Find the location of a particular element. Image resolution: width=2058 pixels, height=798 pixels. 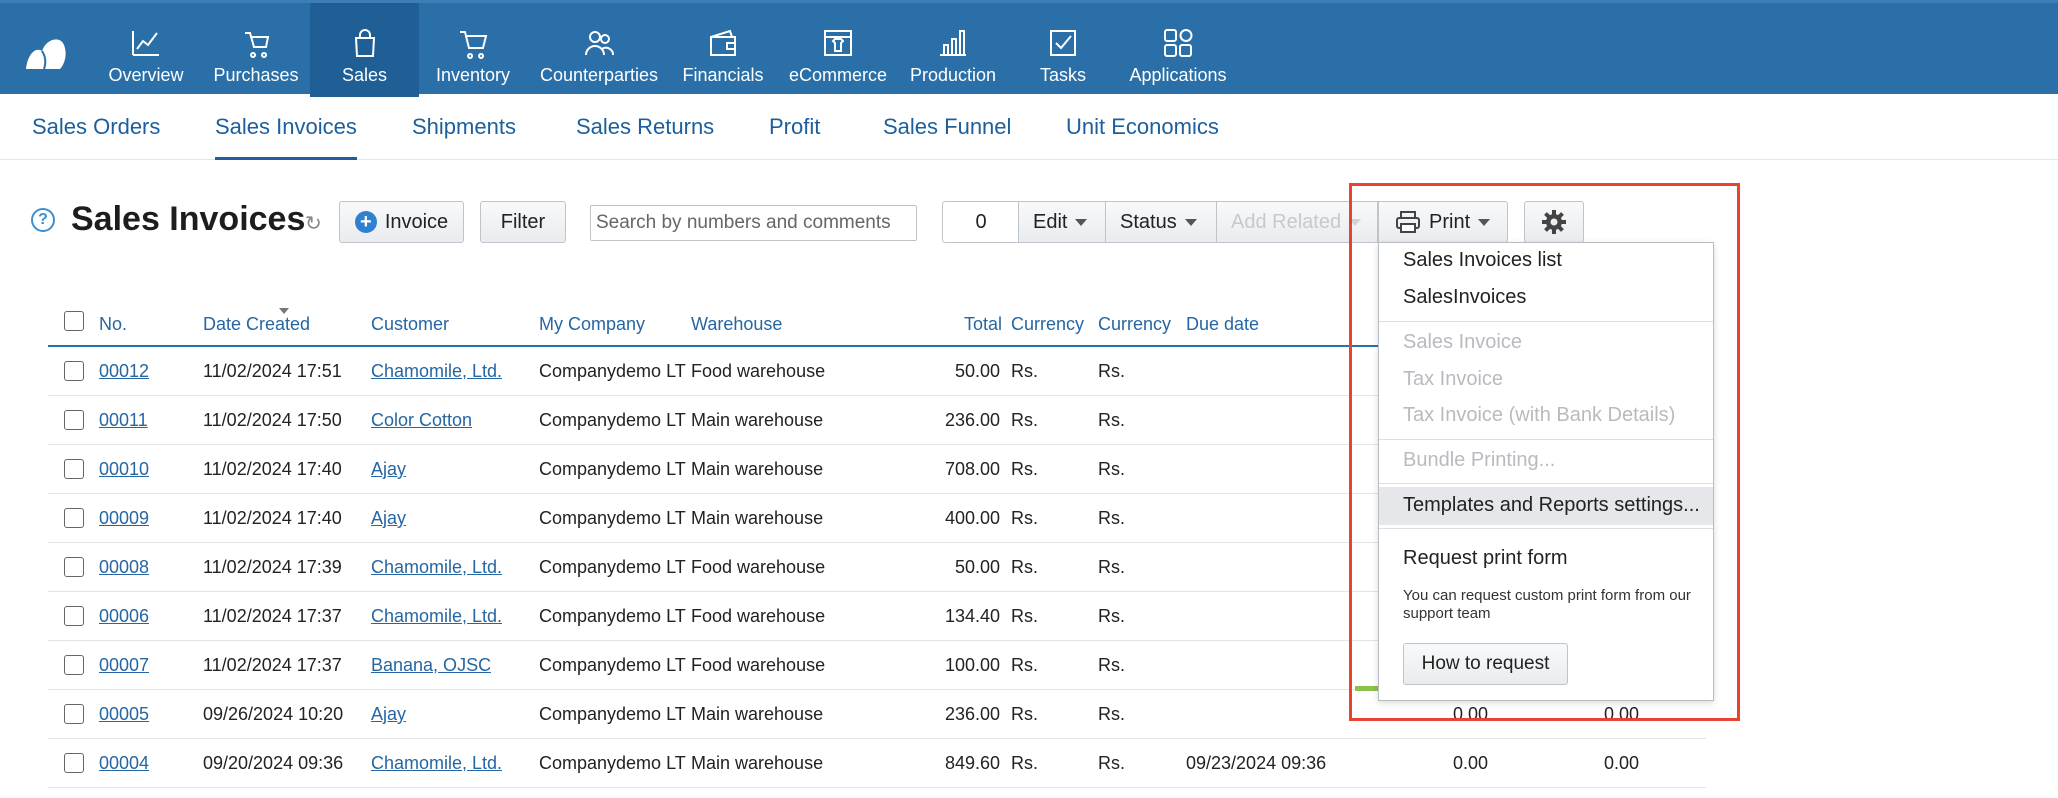

invoice-number-link: 00007 is located at coordinates (124, 665).